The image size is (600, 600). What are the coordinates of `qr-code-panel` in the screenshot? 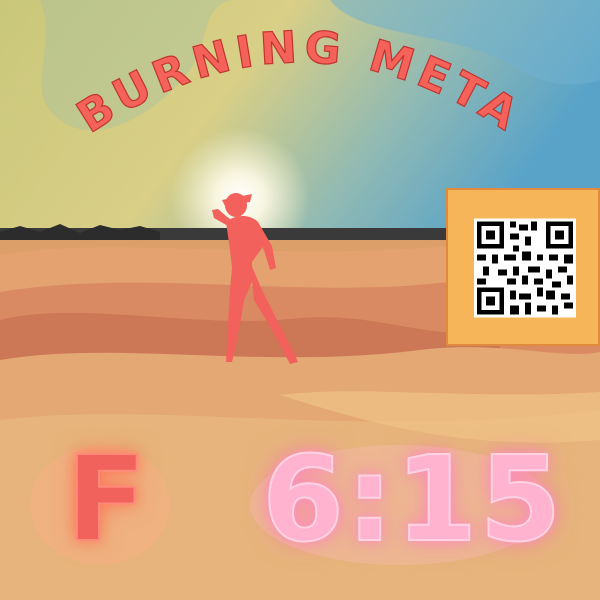 It's located at (523, 267).